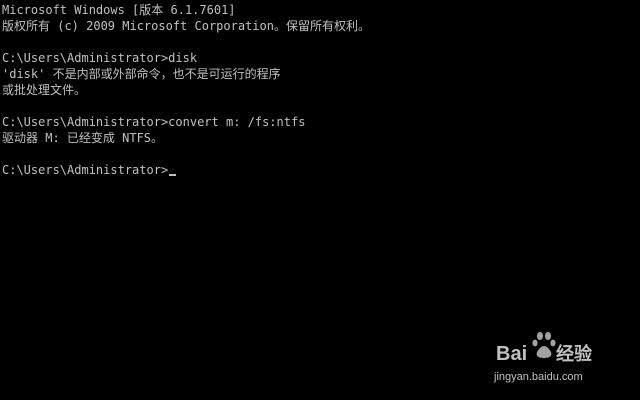 This screenshot has width=640, height=400. What do you see at coordinates (85, 170) in the screenshot?
I see `console-prompt: C:\Users\Administrator>` at bounding box center [85, 170].